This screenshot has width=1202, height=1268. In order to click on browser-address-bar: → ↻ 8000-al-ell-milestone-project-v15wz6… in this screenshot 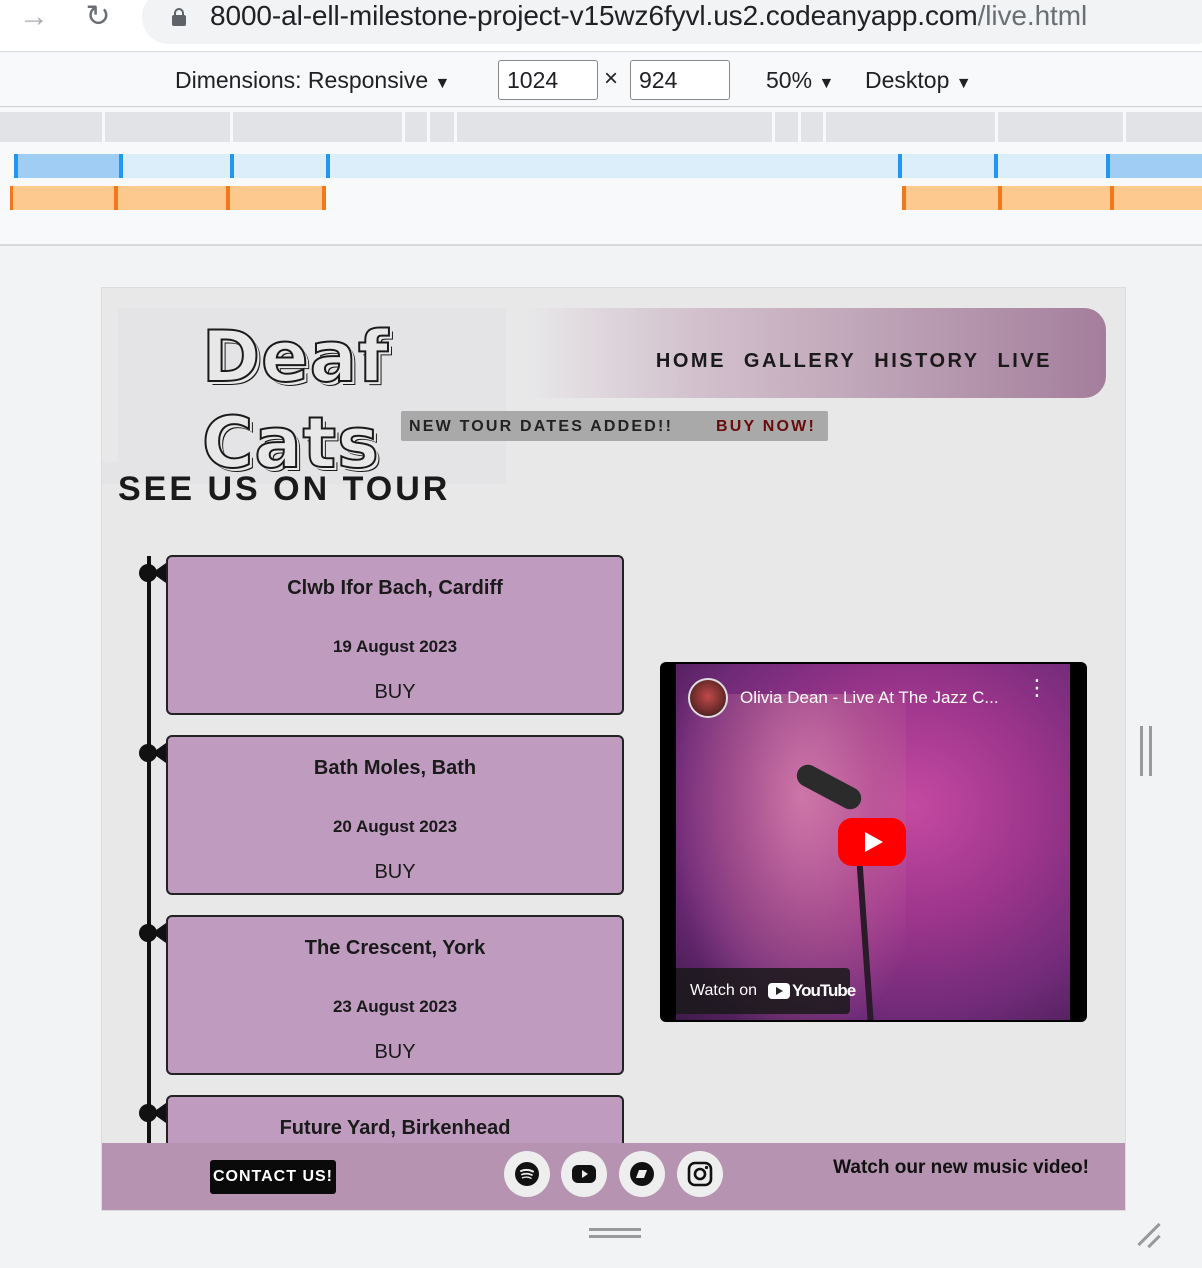, I will do `click(601, 26)`.